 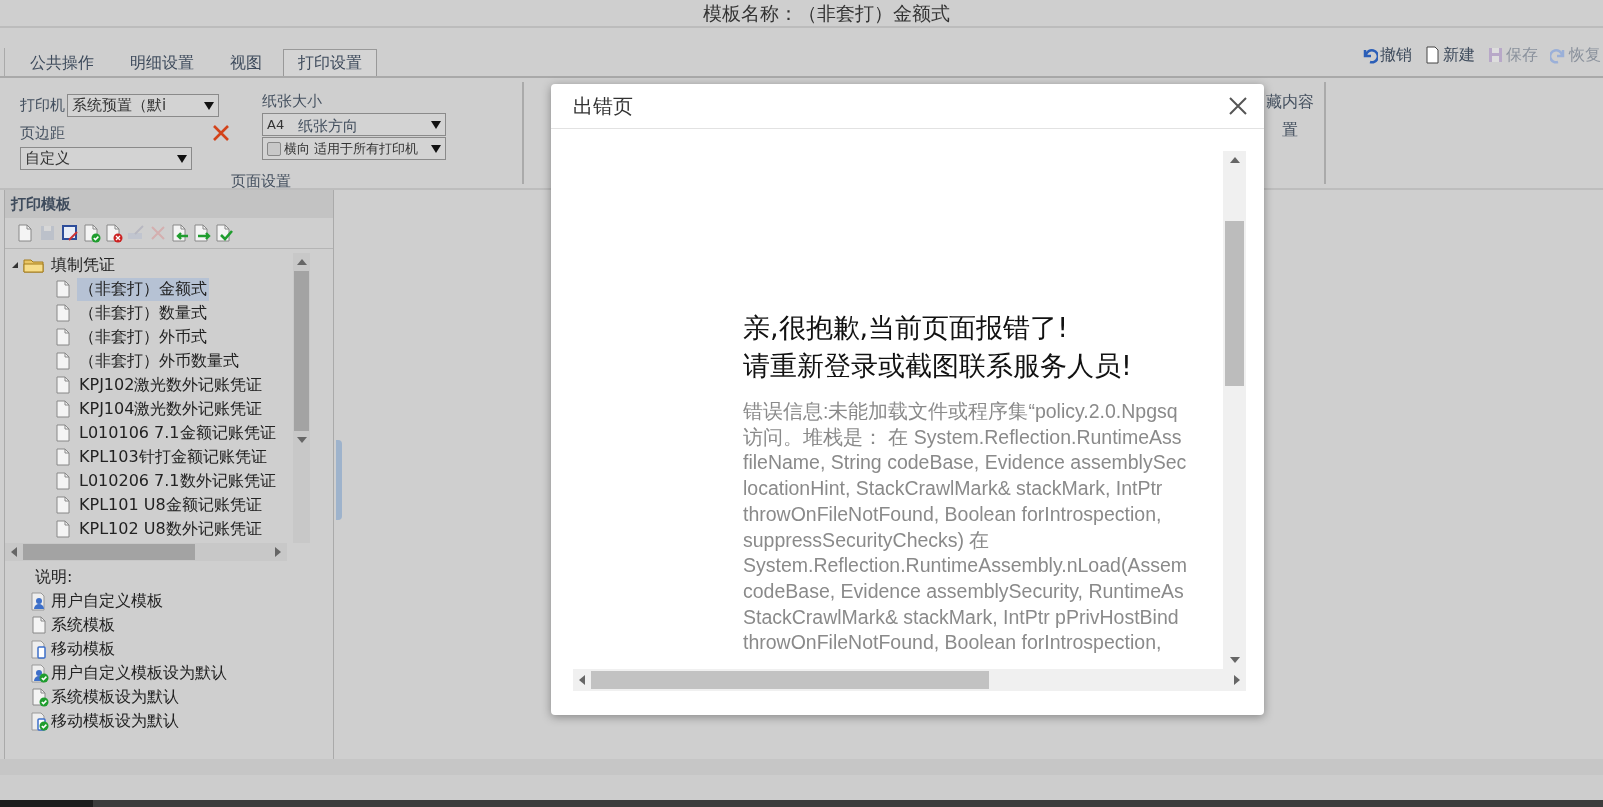 What do you see at coordinates (1369, 55) in the screenshot?
I see `undo-icon` at bounding box center [1369, 55].